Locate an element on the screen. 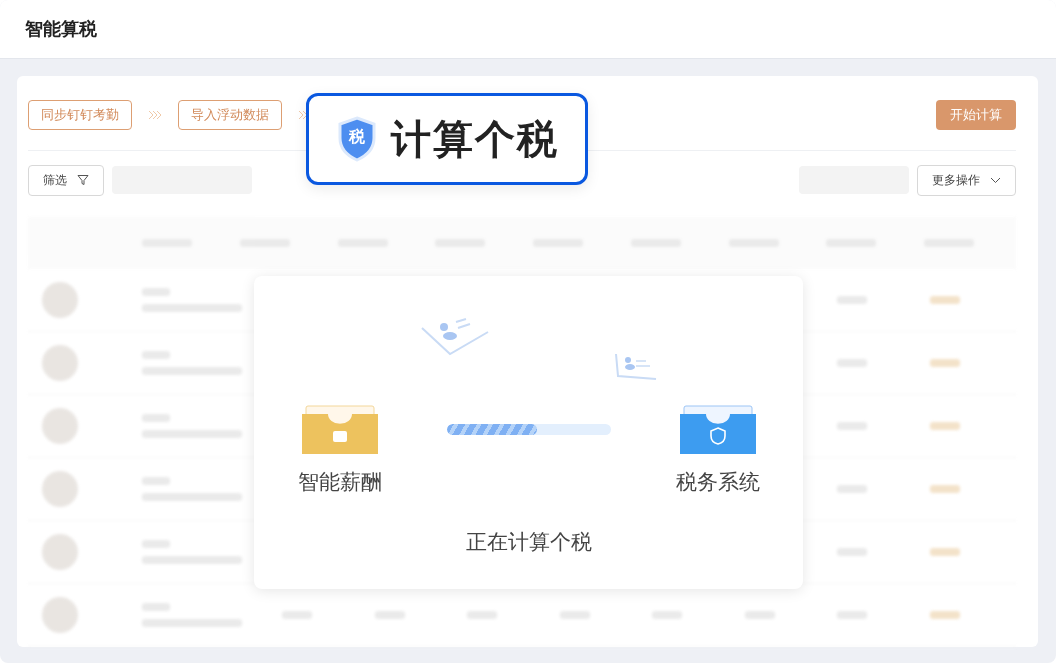 This screenshot has width=1056, height=663. chevron-down-icon is located at coordinates (995, 180).